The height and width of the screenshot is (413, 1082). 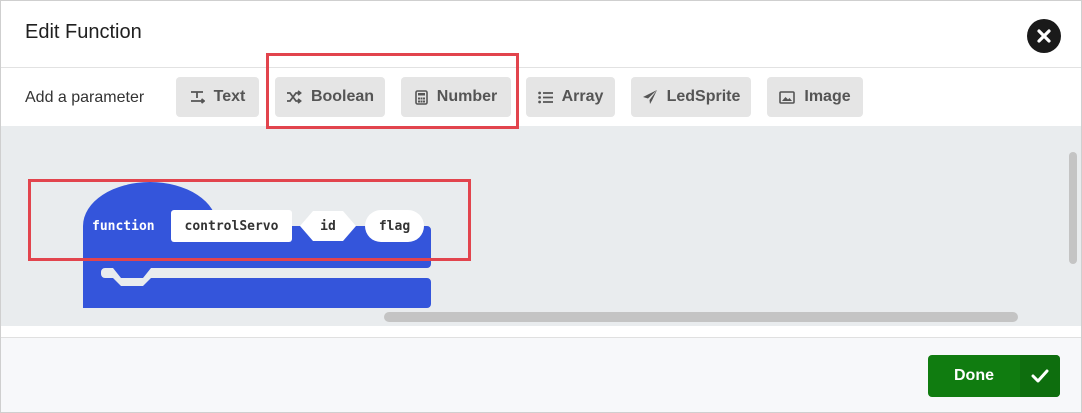 I want to click on boolean-button-label: Boolean, so click(x=342, y=96).